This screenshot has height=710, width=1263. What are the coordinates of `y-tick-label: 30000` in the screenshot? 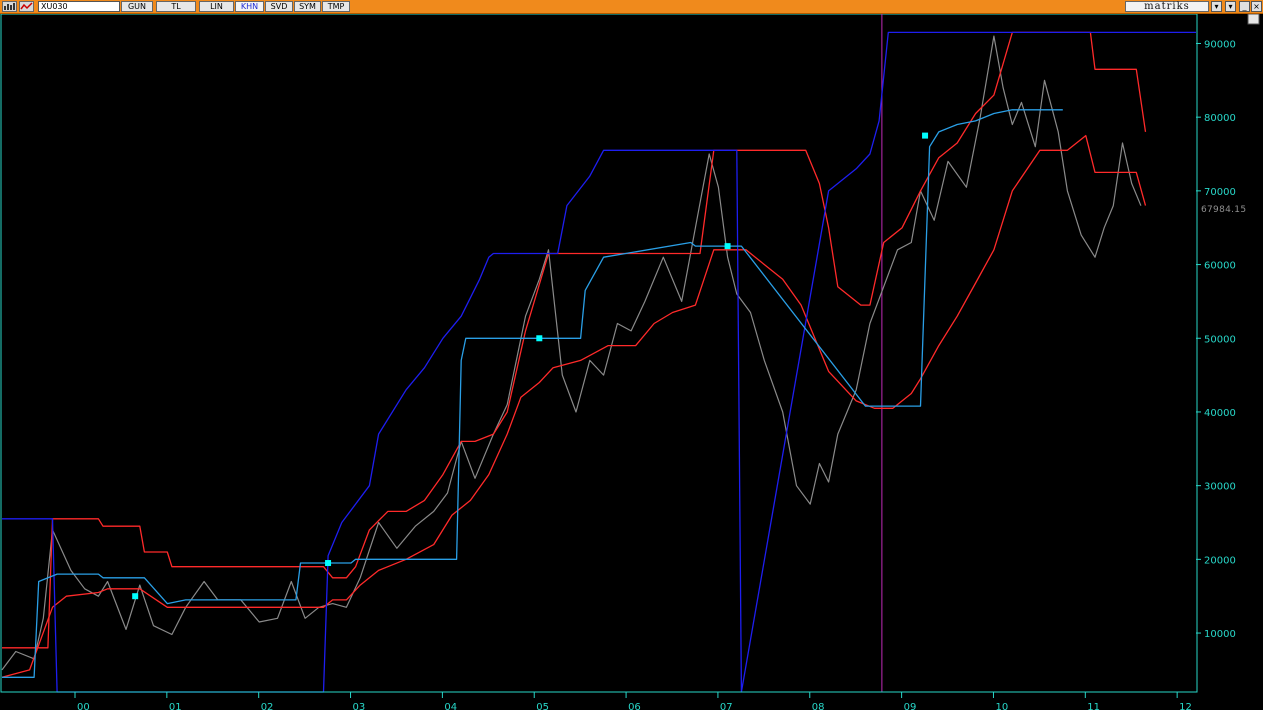 It's located at (1220, 487).